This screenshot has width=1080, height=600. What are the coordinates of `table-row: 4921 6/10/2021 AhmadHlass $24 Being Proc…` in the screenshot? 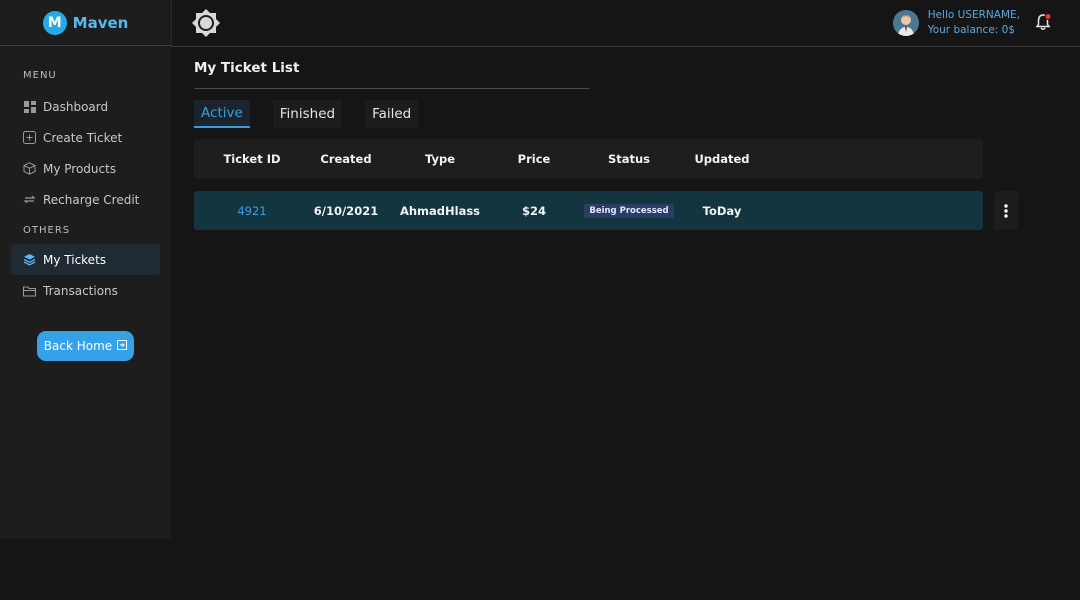 It's located at (588, 210).